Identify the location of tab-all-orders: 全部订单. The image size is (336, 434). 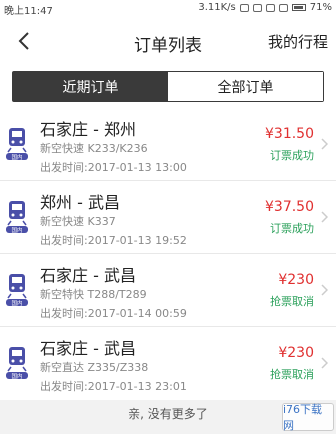
(245, 86).